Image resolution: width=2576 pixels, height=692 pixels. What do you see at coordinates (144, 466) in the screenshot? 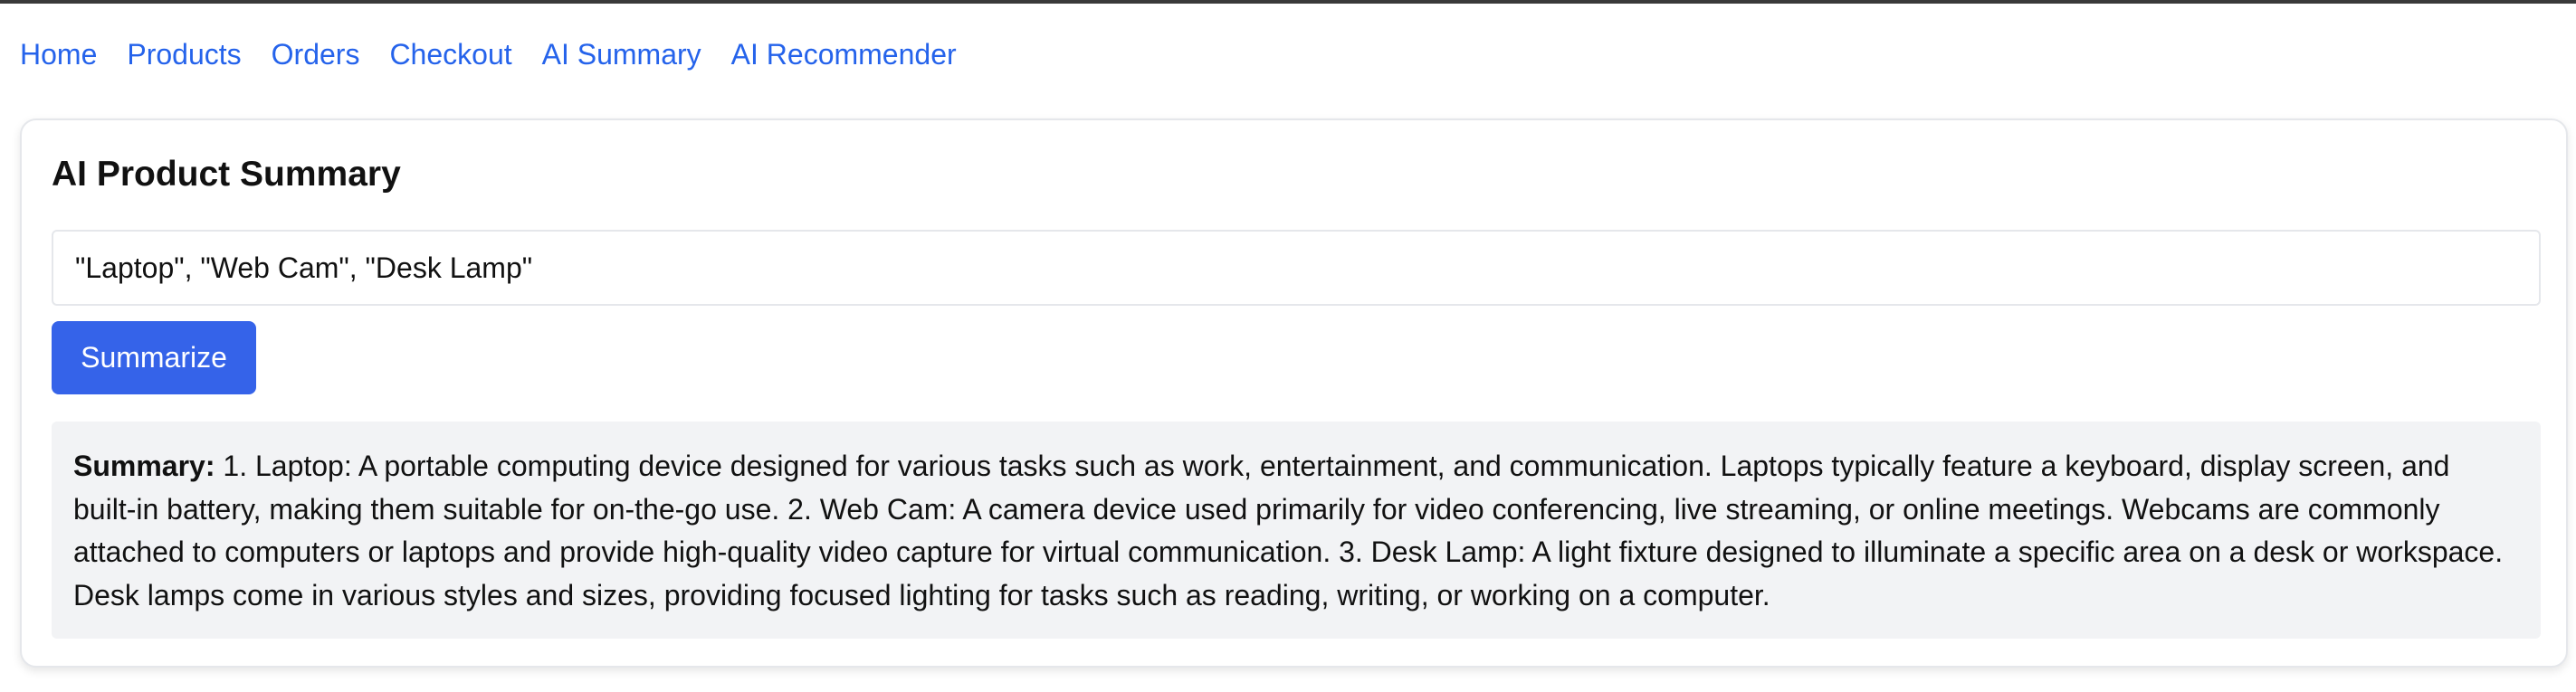
I see `summary-label: Summary:` at bounding box center [144, 466].